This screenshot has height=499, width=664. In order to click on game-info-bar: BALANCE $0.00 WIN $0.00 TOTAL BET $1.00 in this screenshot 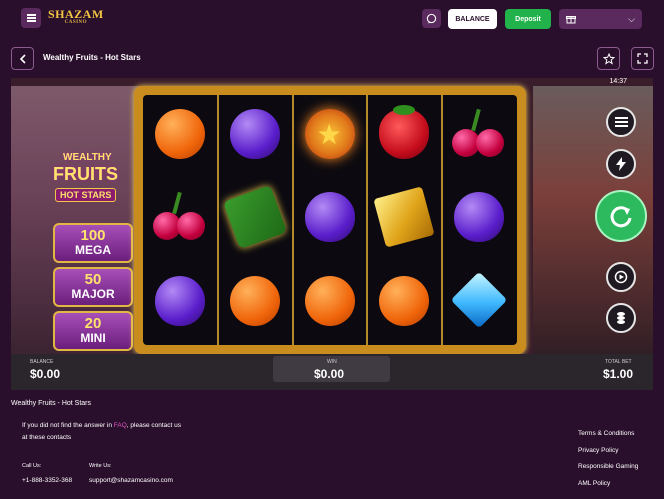, I will do `click(332, 372)`.